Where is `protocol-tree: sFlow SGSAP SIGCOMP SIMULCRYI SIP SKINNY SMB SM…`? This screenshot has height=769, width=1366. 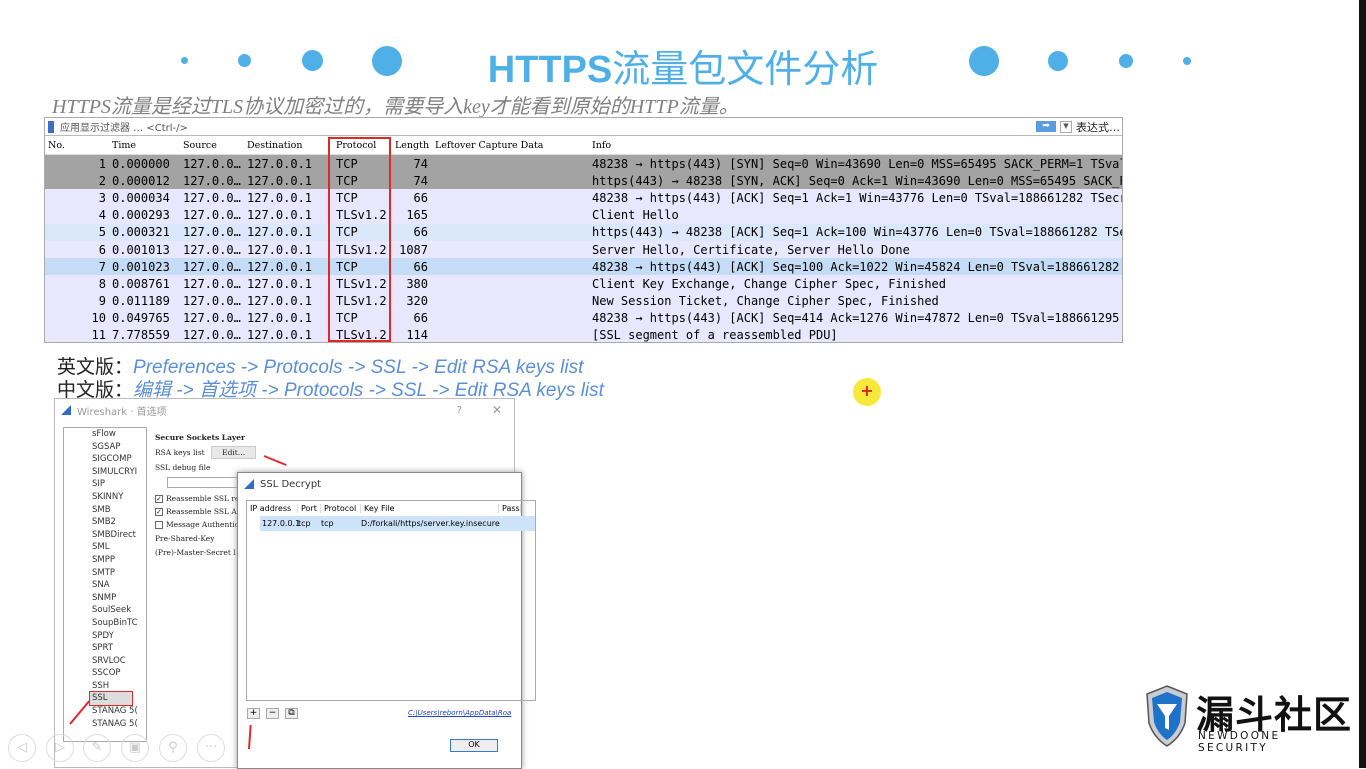
protocol-tree: sFlow SGSAP SIGCOMP SIMULCRYI SIP SKINNY SMB SM… is located at coordinates (105, 584).